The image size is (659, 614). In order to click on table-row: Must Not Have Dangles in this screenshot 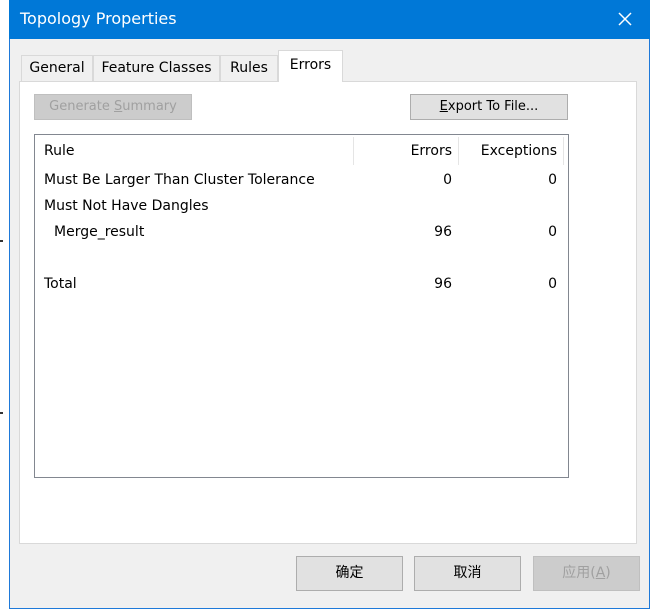, I will do `click(301, 206)`.